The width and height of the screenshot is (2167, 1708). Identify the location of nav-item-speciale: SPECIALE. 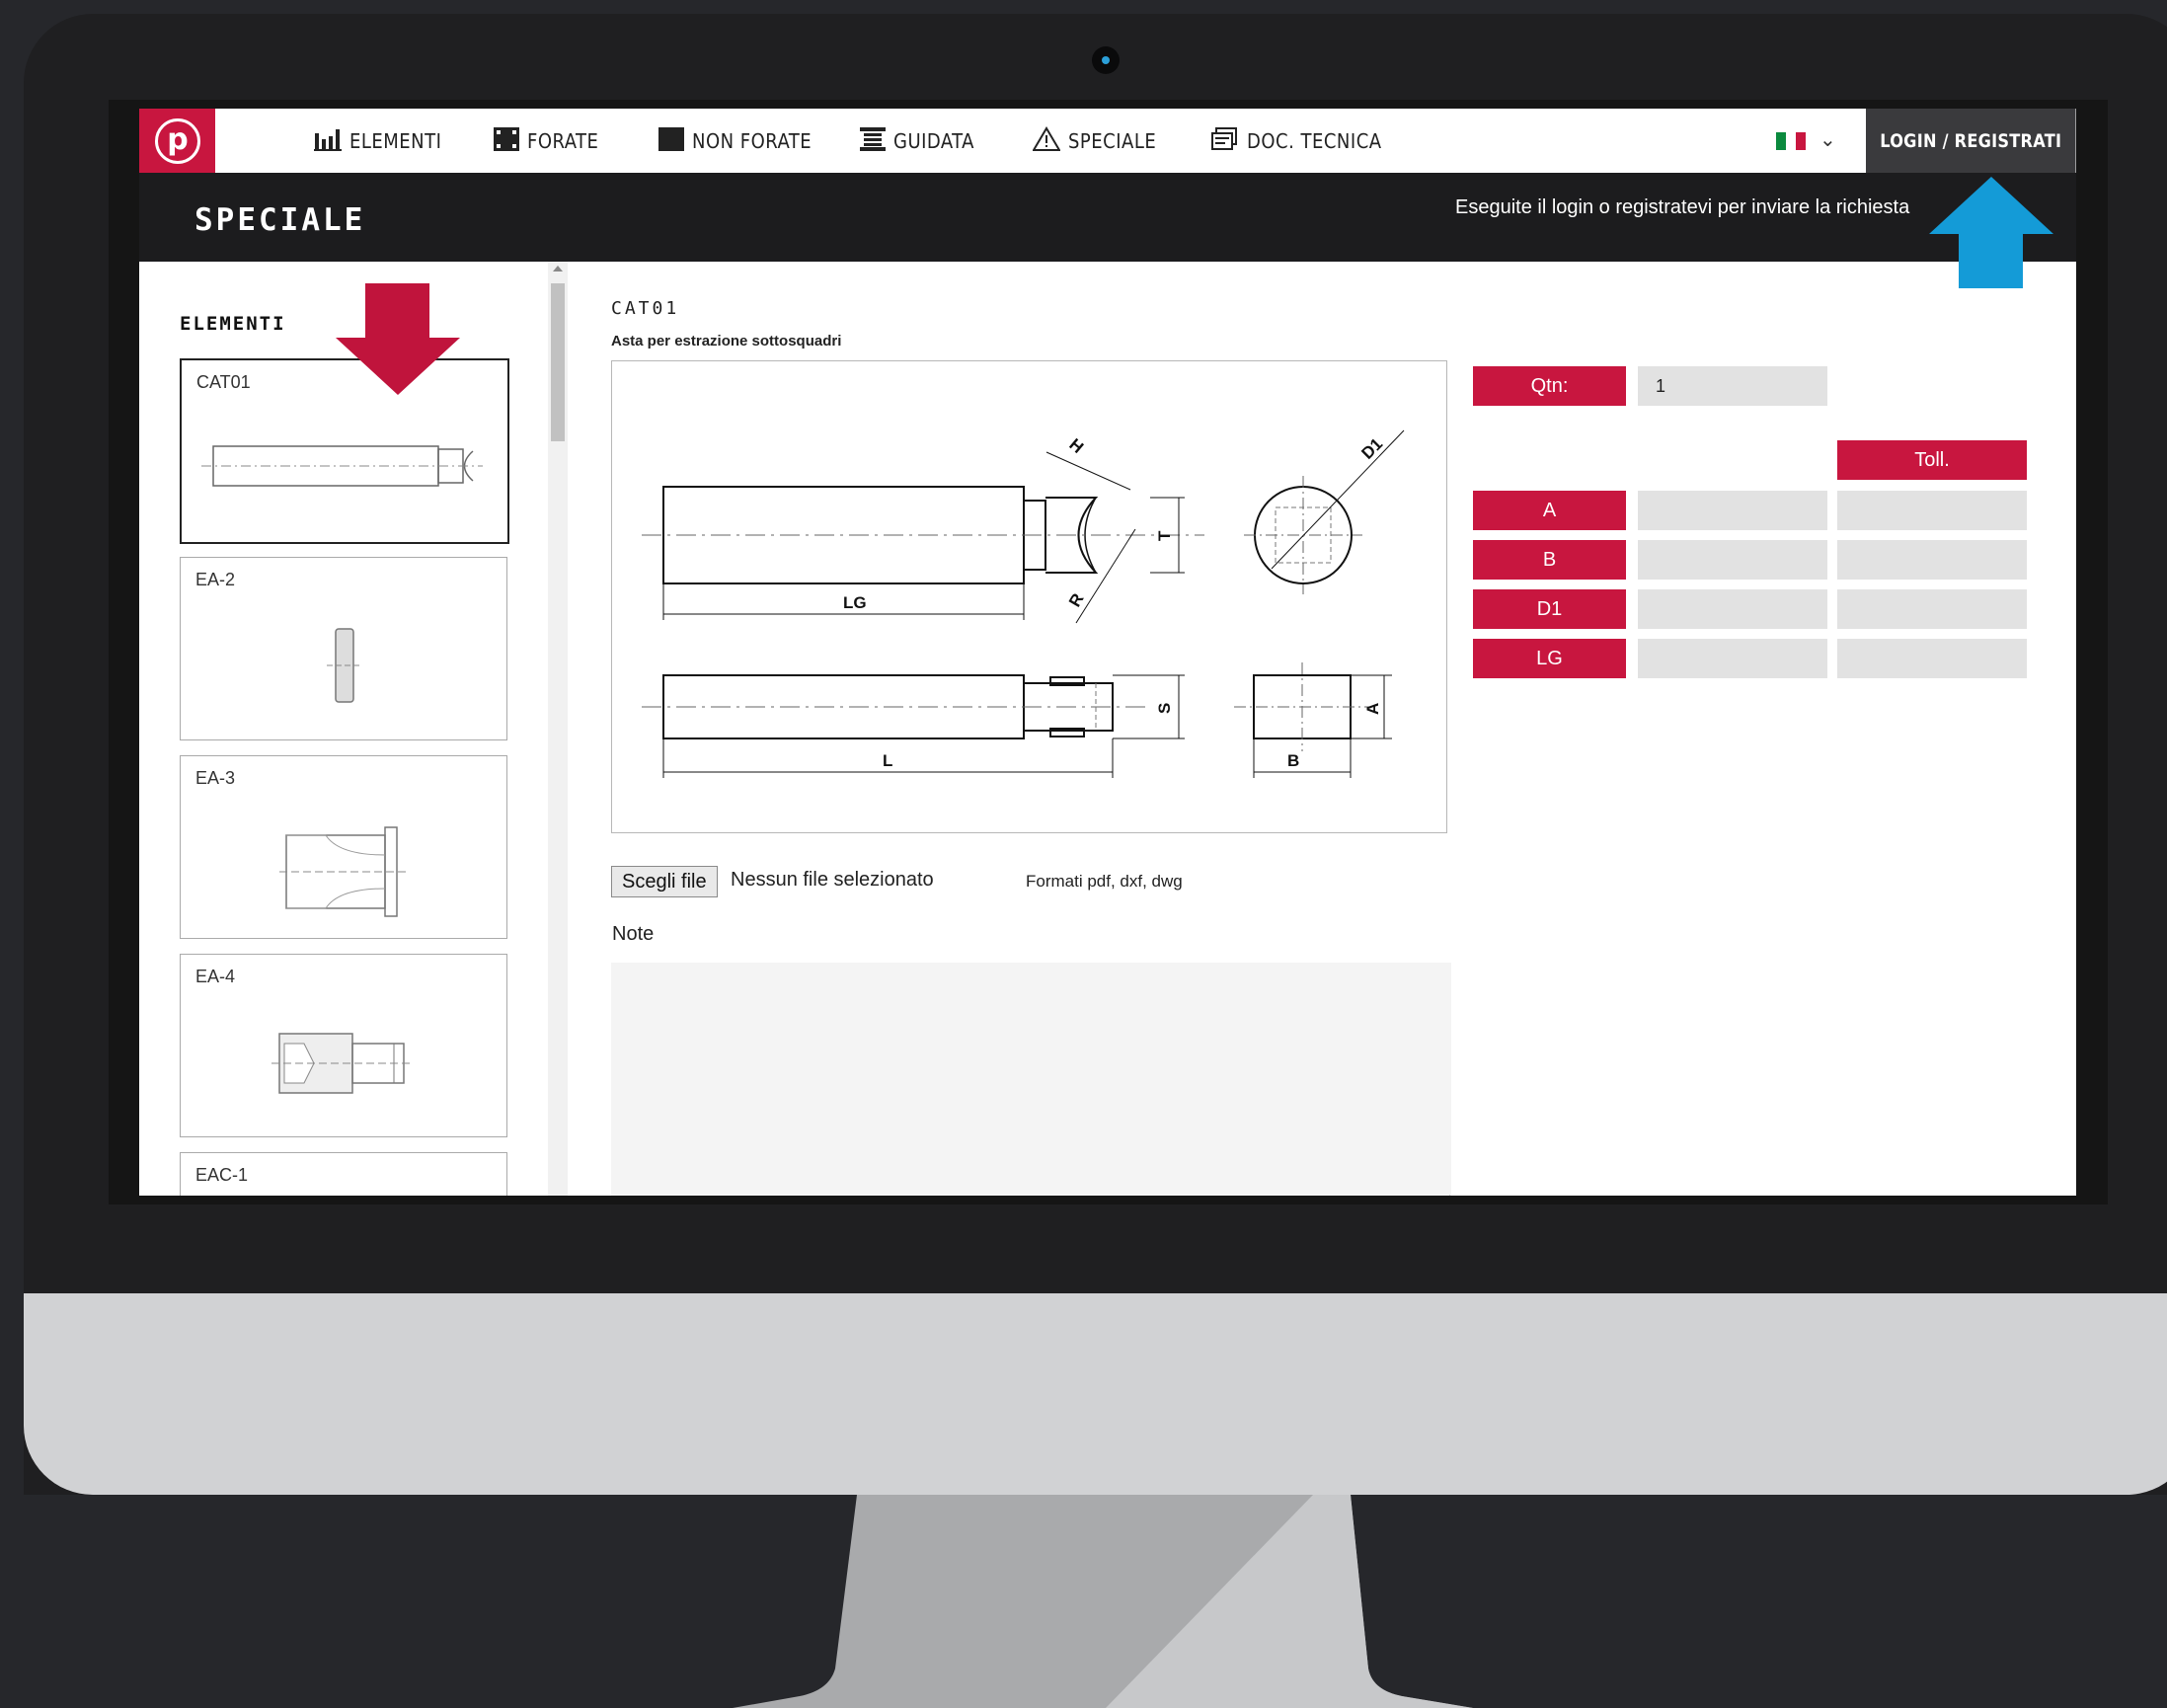
(1094, 141).